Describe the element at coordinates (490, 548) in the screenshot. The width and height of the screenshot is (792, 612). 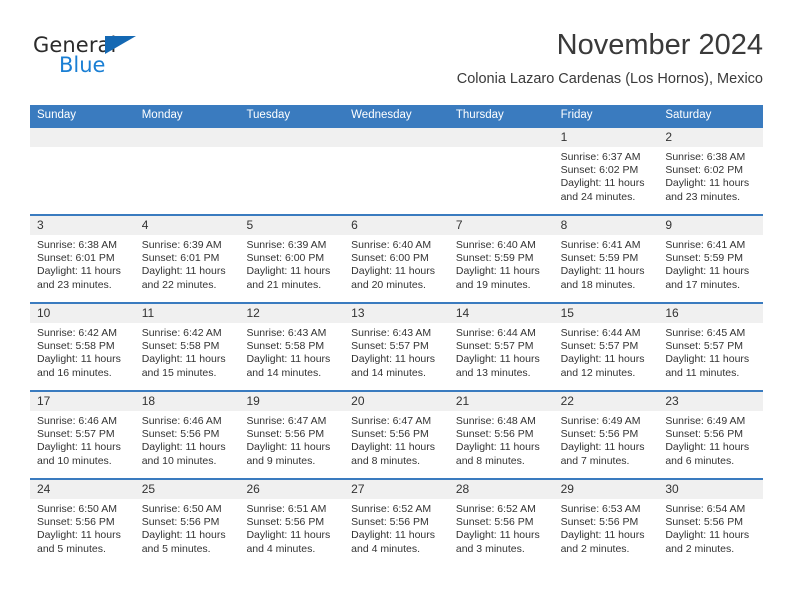
I see `daylight-text-line2: and 3 minutes.` at that location.